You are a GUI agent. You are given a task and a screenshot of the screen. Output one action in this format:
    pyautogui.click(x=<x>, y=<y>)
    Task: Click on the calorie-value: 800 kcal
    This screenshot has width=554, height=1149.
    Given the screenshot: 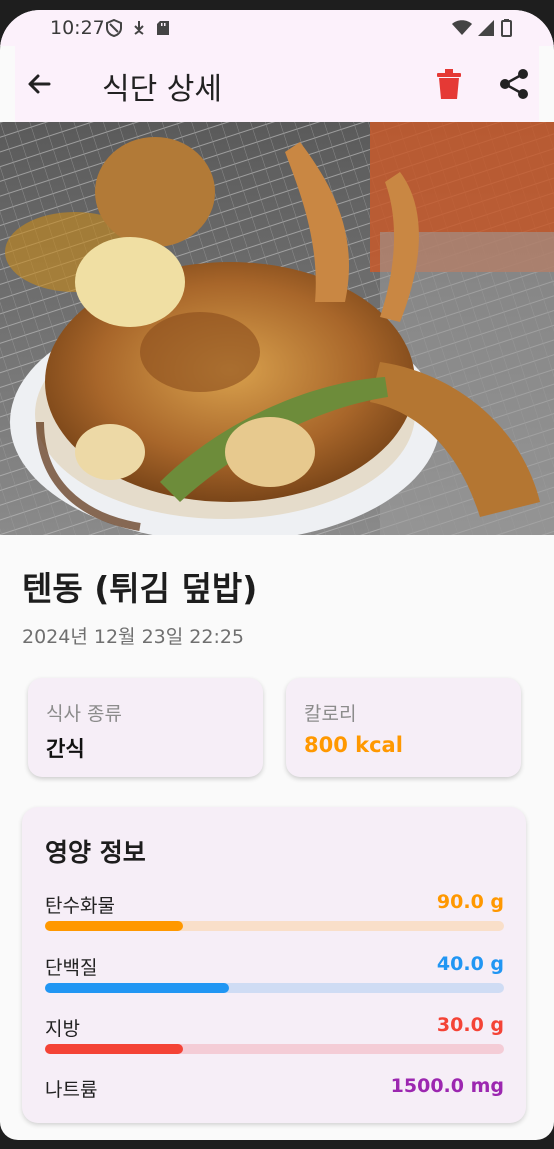 What is the action you would take?
    pyautogui.click(x=353, y=745)
    